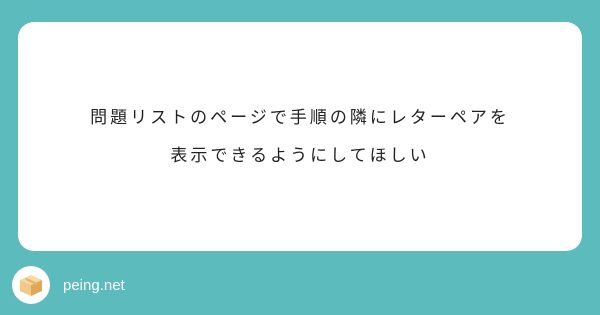  I want to click on box-icon, so click(31, 285).